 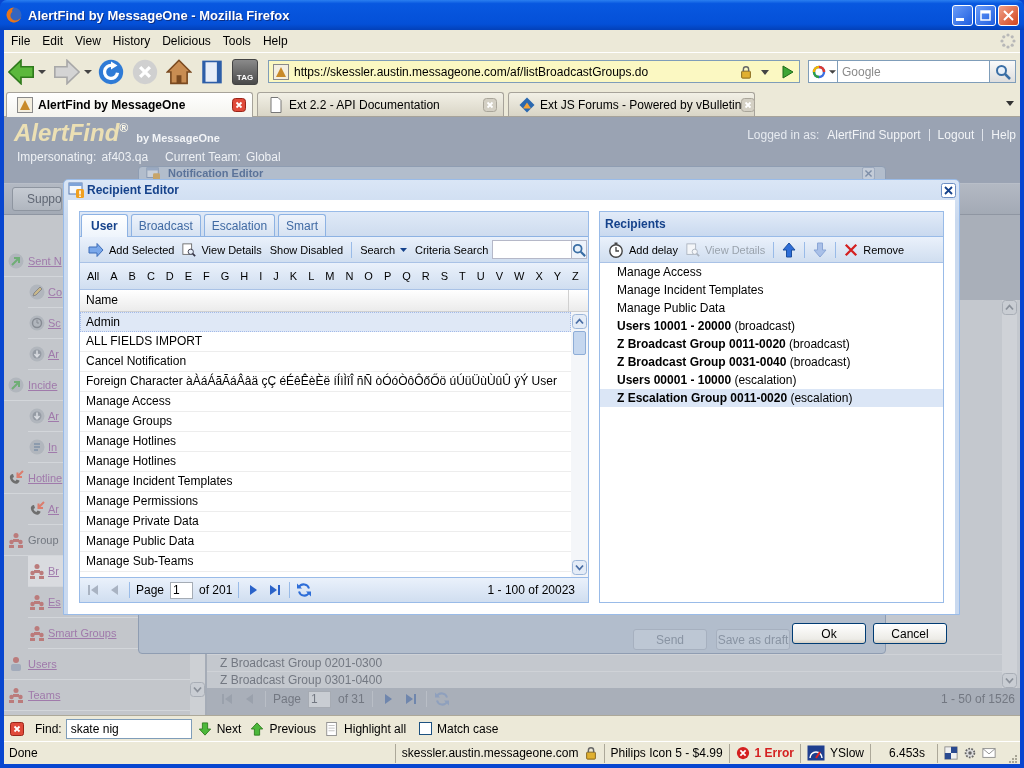 What do you see at coordinates (239, 105) in the screenshot?
I see `close-tab-icon` at bounding box center [239, 105].